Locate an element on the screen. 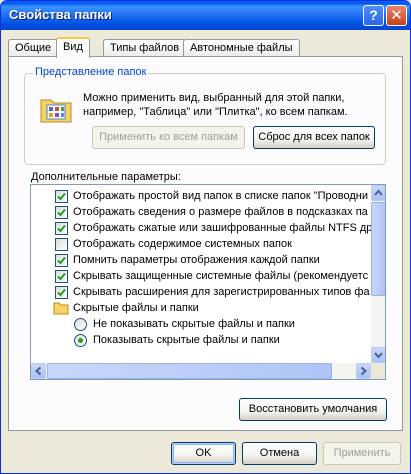  cancel-button: Отмена is located at coordinates (279, 453).